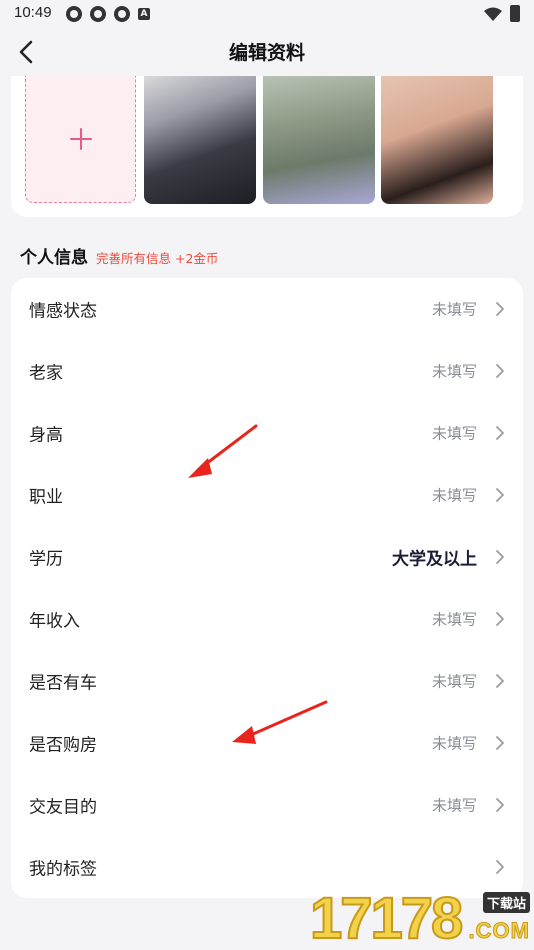  What do you see at coordinates (63, 869) in the screenshot?
I see `row-label: 我的标签` at bounding box center [63, 869].